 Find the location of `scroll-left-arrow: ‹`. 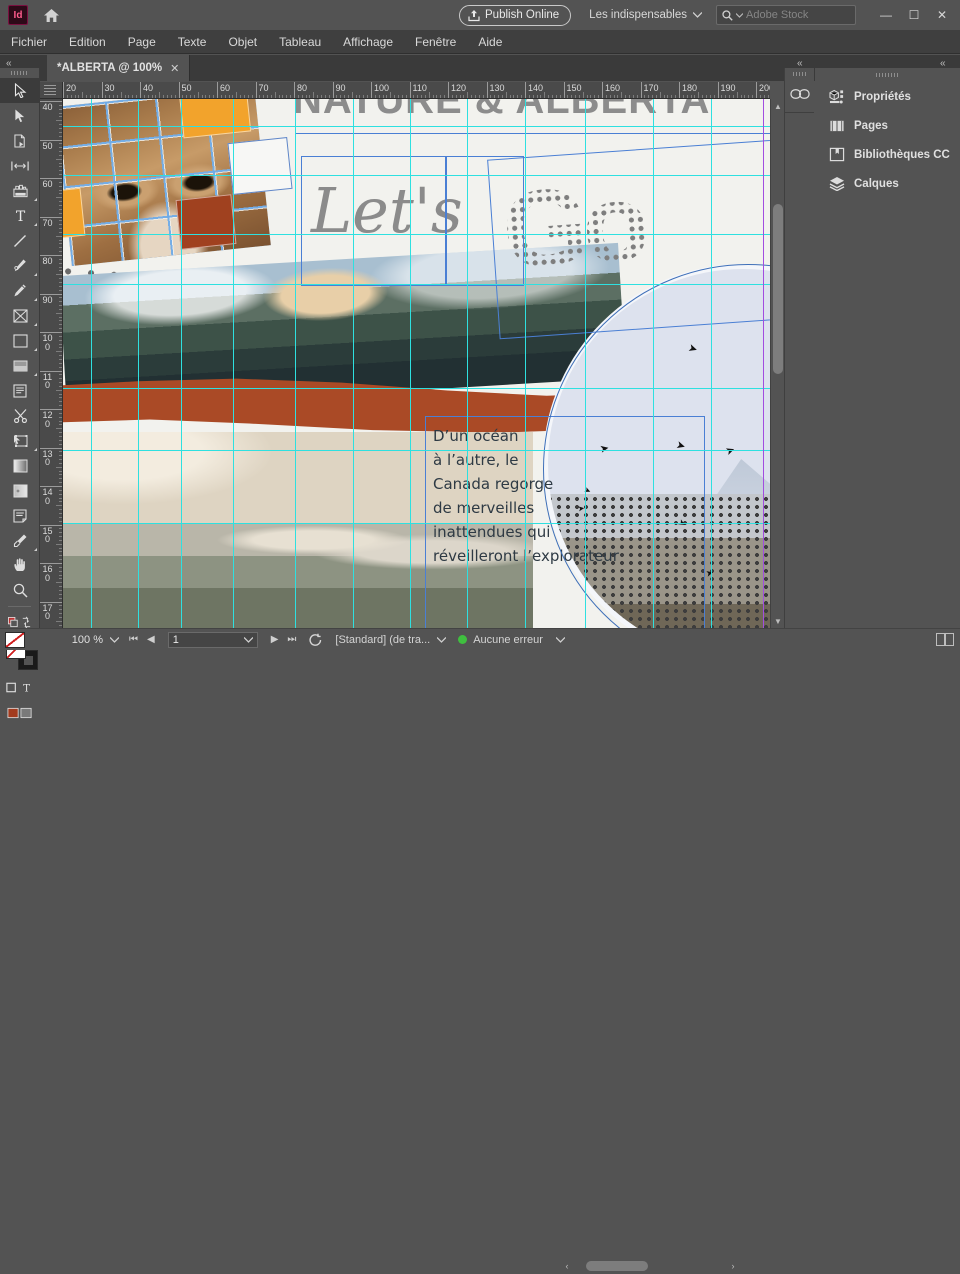

scroll-left-arrow: ‹ is located at coordinates (567, 1266).